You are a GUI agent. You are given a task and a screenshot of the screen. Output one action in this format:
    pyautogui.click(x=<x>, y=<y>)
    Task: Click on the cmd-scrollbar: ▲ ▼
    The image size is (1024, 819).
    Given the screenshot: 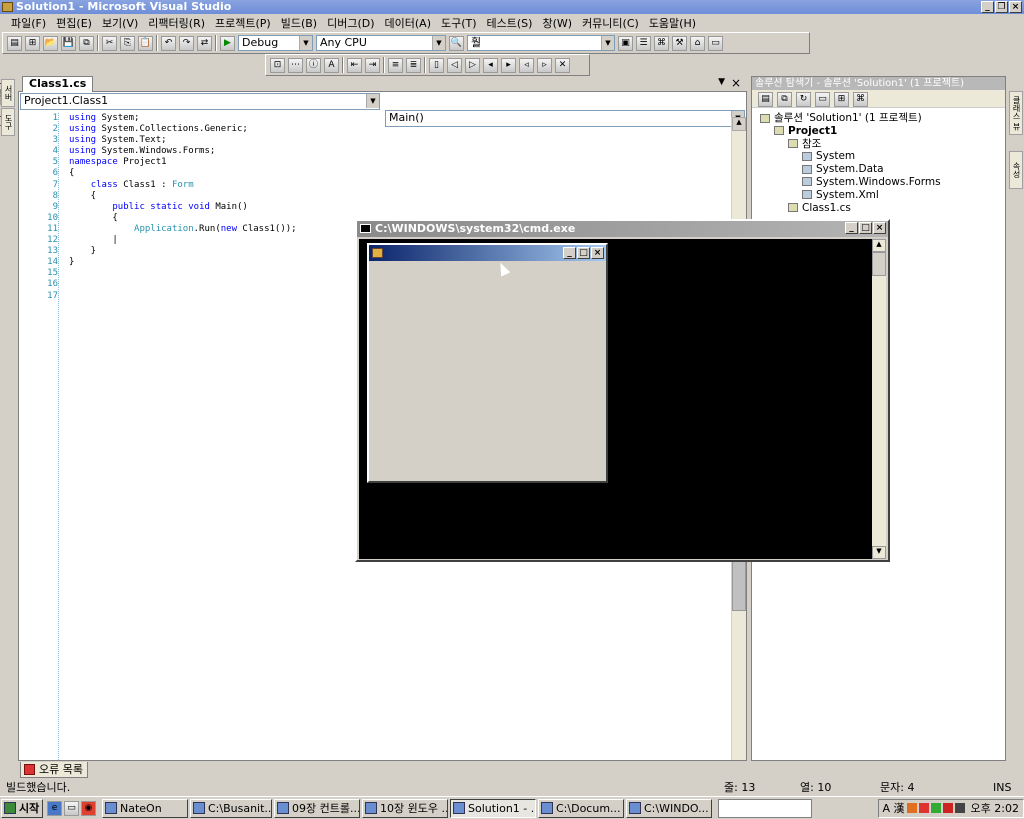 What is the action you would take?
    pyautogui.click(x=879, y=399)
    